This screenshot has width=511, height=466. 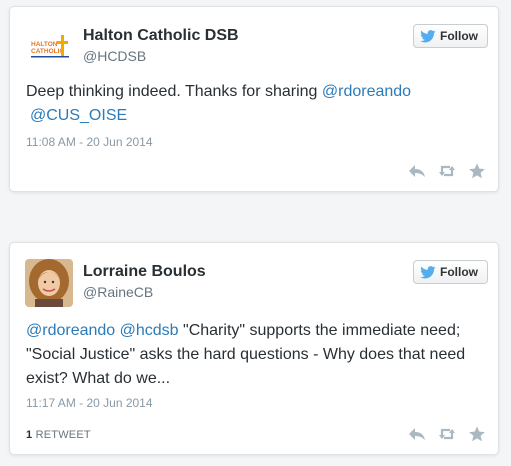 I want to click on school-logo-icon: HALTON CATHOLIC, so click(x=49, y=47).